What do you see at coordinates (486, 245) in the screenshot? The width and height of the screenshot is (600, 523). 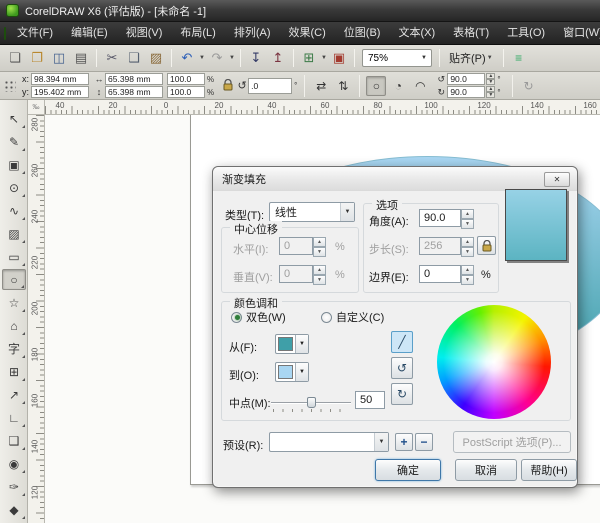 I see `steps-lock-button` at bounding box center [486, 245].